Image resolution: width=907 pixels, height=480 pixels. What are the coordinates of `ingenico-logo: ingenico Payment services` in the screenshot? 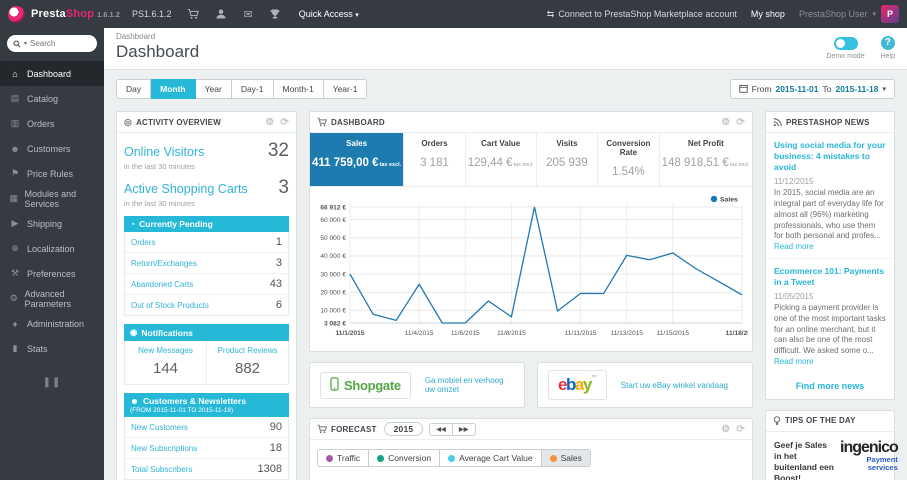 It's located at (869, 456).